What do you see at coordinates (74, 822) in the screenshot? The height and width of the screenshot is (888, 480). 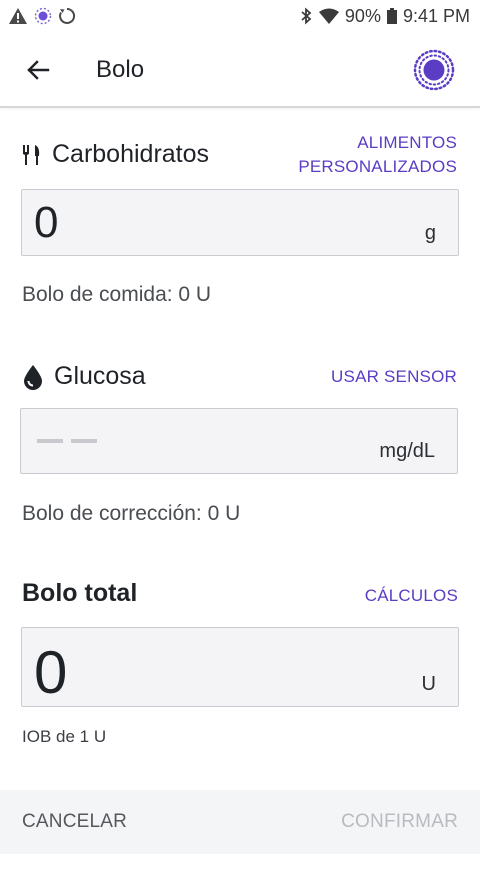 I see `cancel-button: CANCELAR` at bounding box center [74, 822].